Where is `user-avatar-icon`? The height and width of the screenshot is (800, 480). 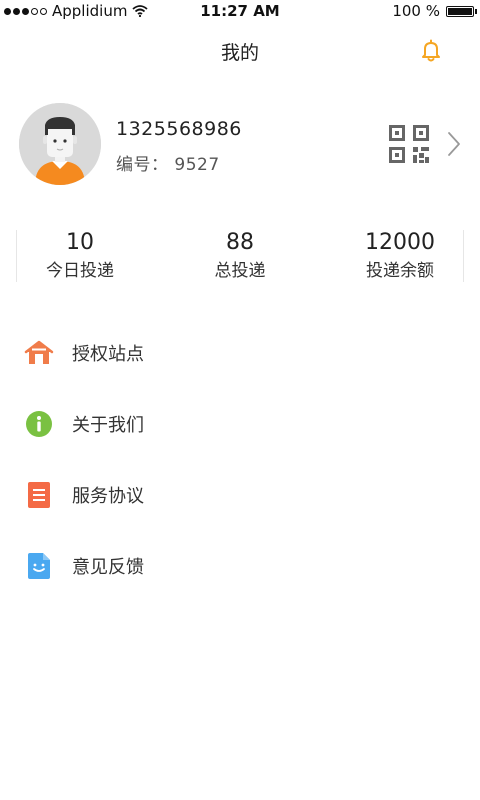 user-avatar-icon is located at coordinates (60, 144).